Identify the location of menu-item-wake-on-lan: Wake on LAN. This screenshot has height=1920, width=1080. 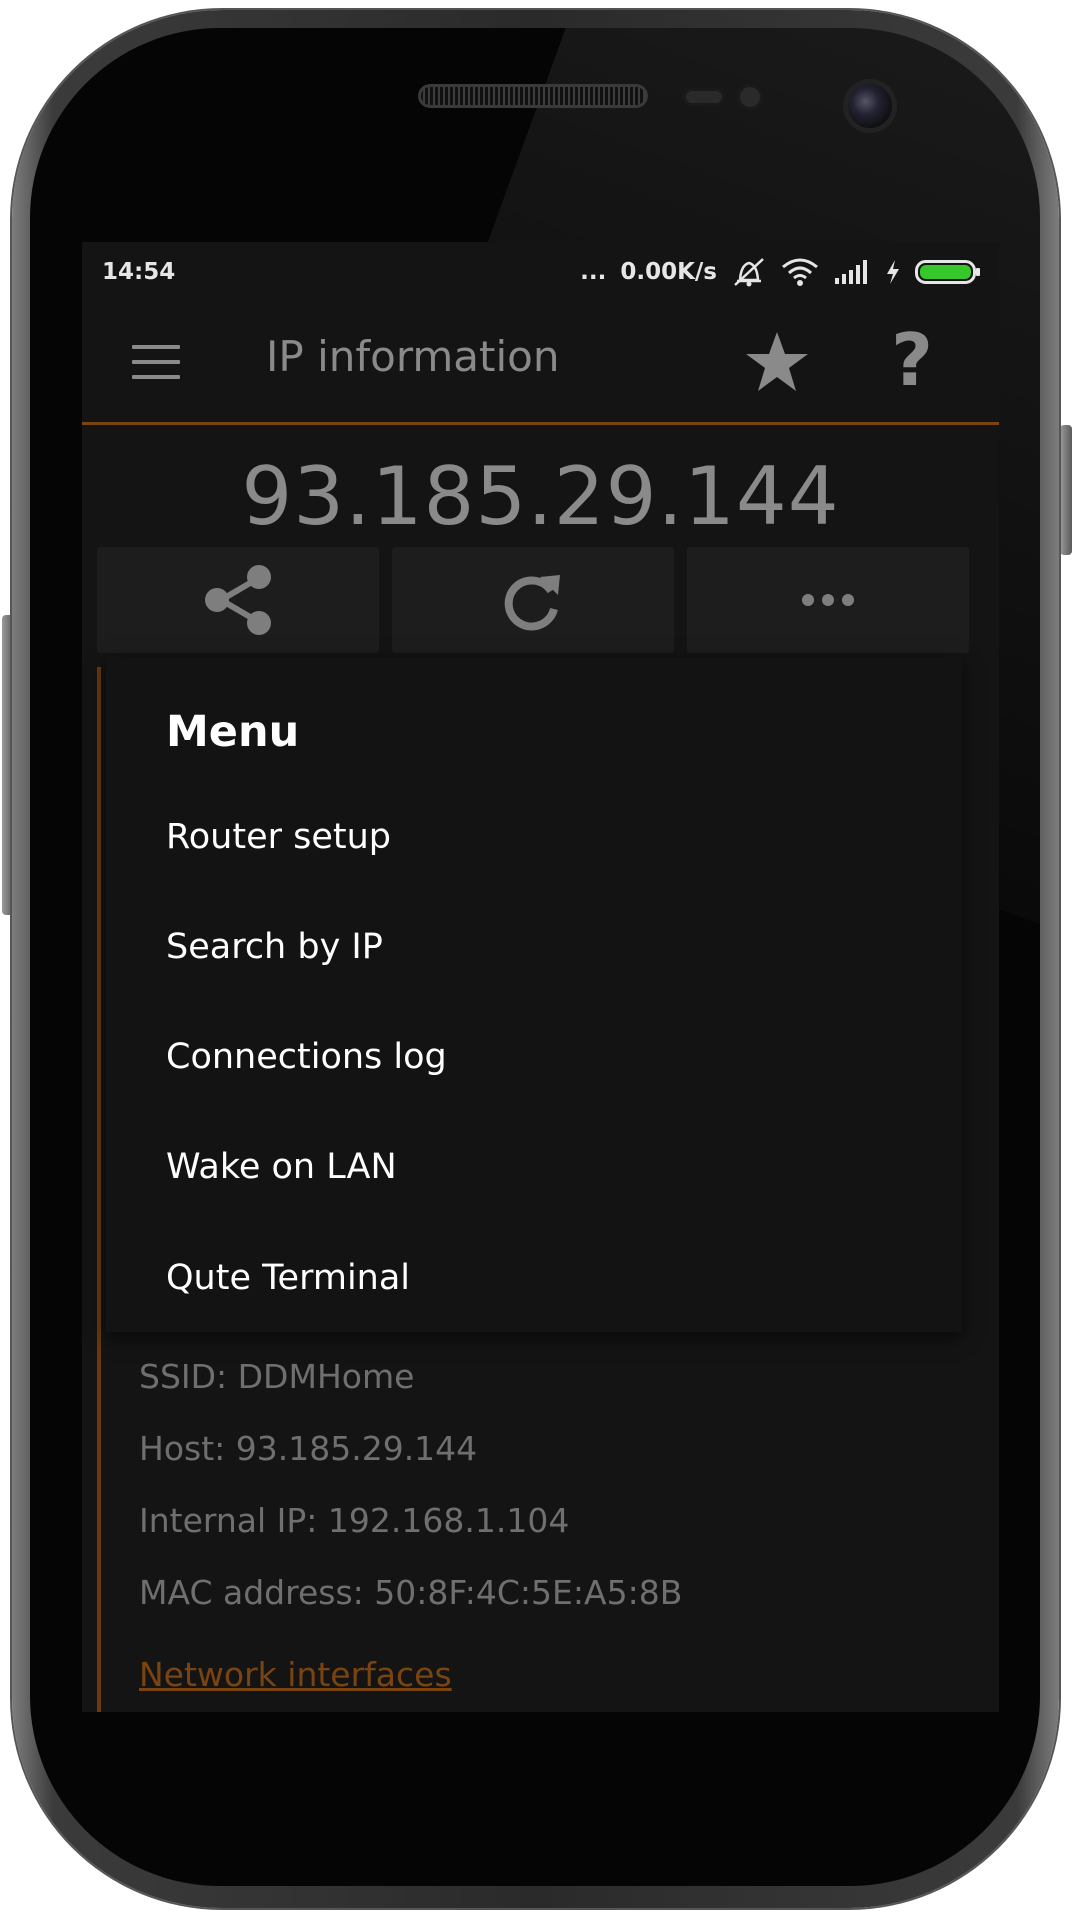
(534, 1167).